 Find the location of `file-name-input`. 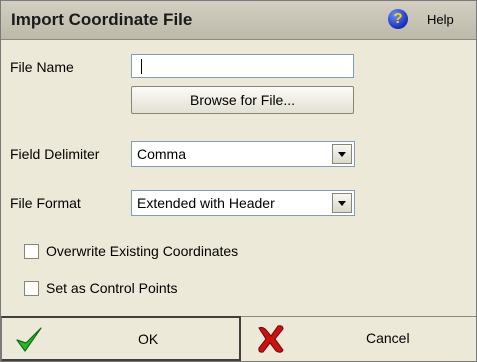

file-name-input is located at coordinates (242, 66).